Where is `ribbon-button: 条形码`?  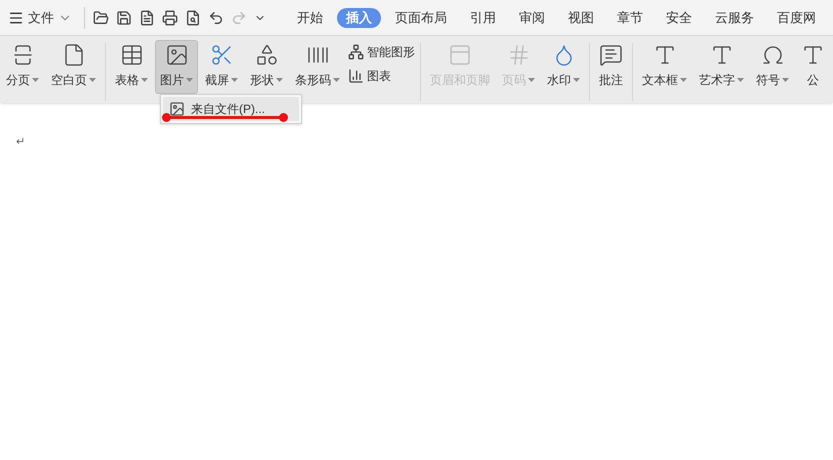 ribbon-button: 条形码 is located at coordinates (317, 67).